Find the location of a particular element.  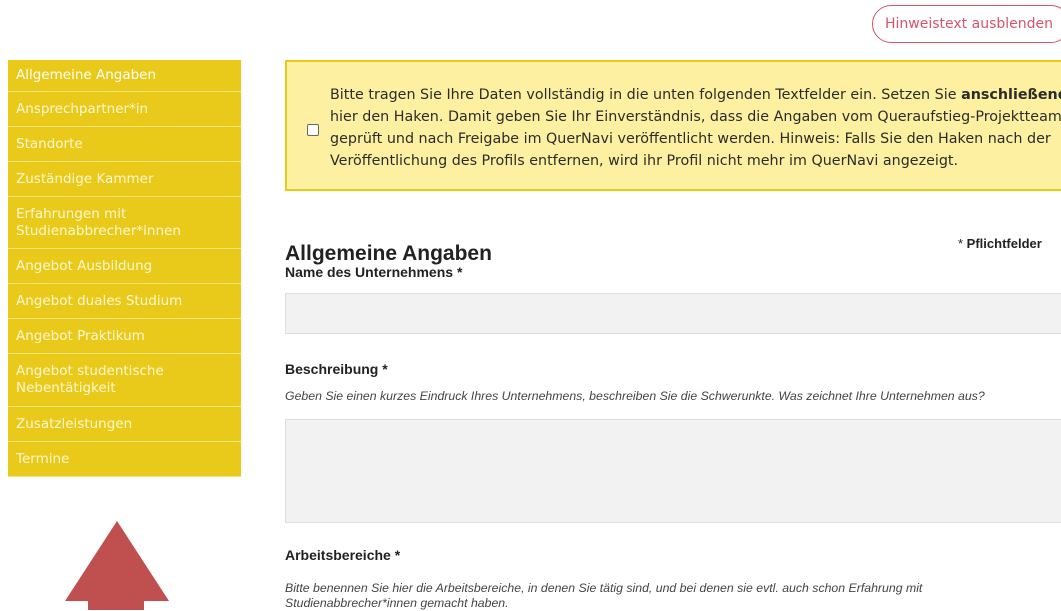

work-areas-label: Arbeitsbereiche * is located at coordinates (343, 555).